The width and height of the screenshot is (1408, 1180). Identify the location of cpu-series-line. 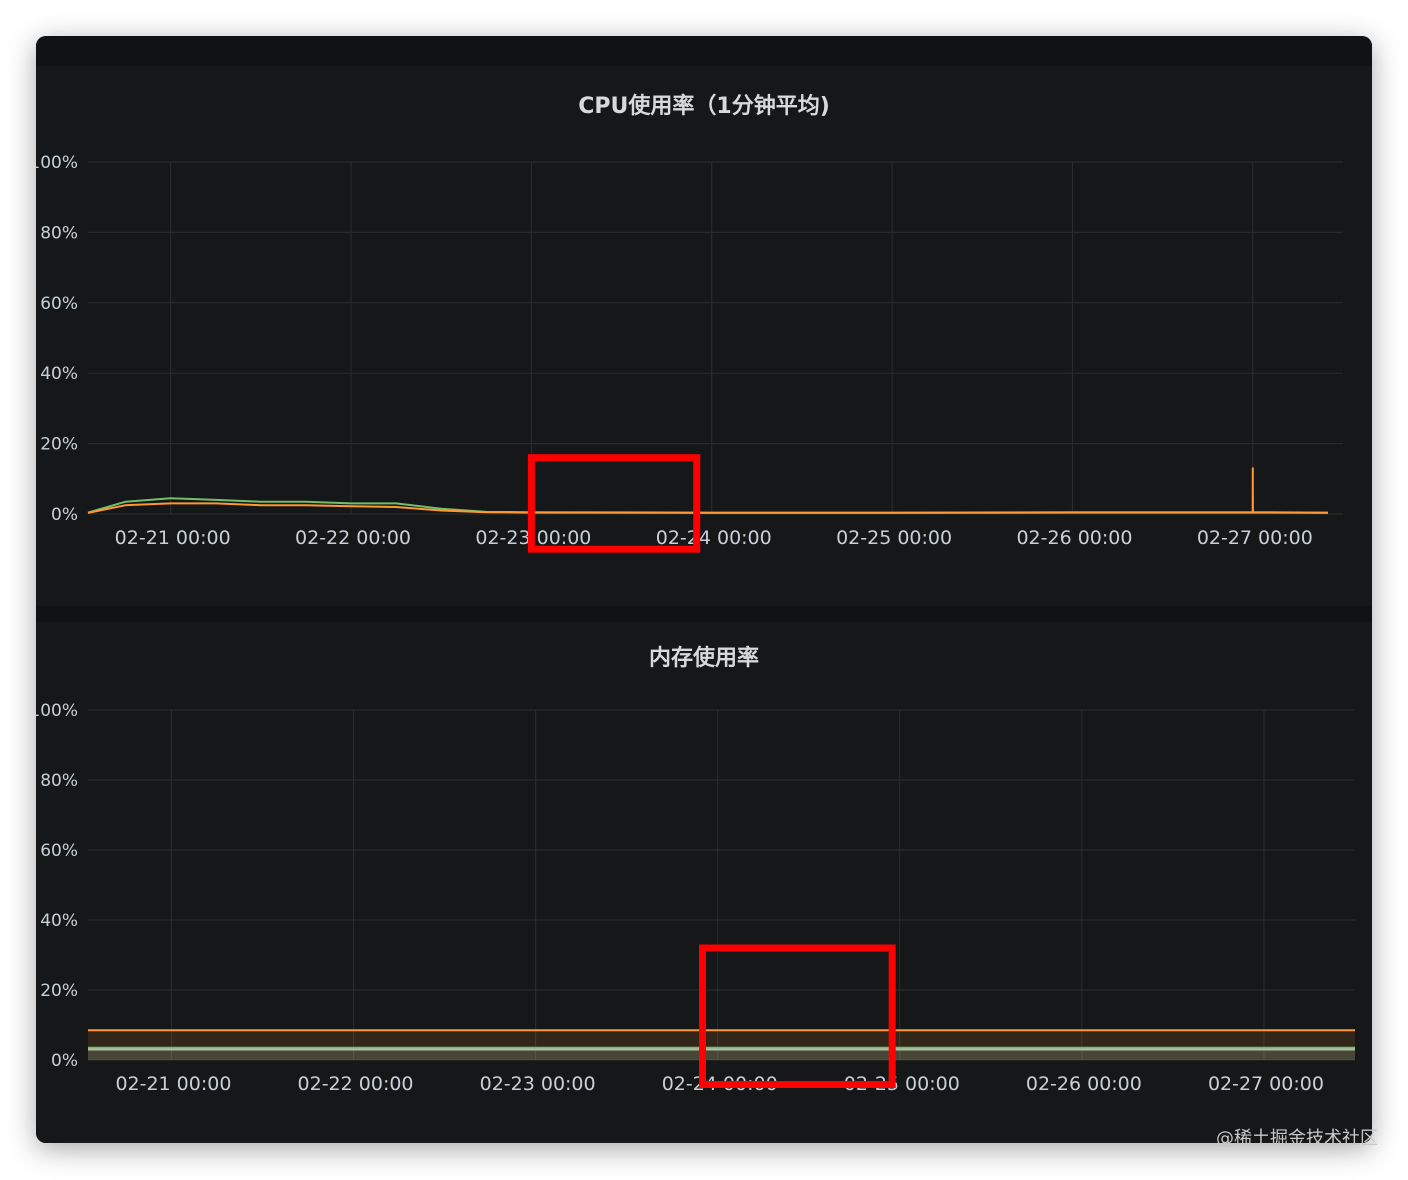
(708, 490).